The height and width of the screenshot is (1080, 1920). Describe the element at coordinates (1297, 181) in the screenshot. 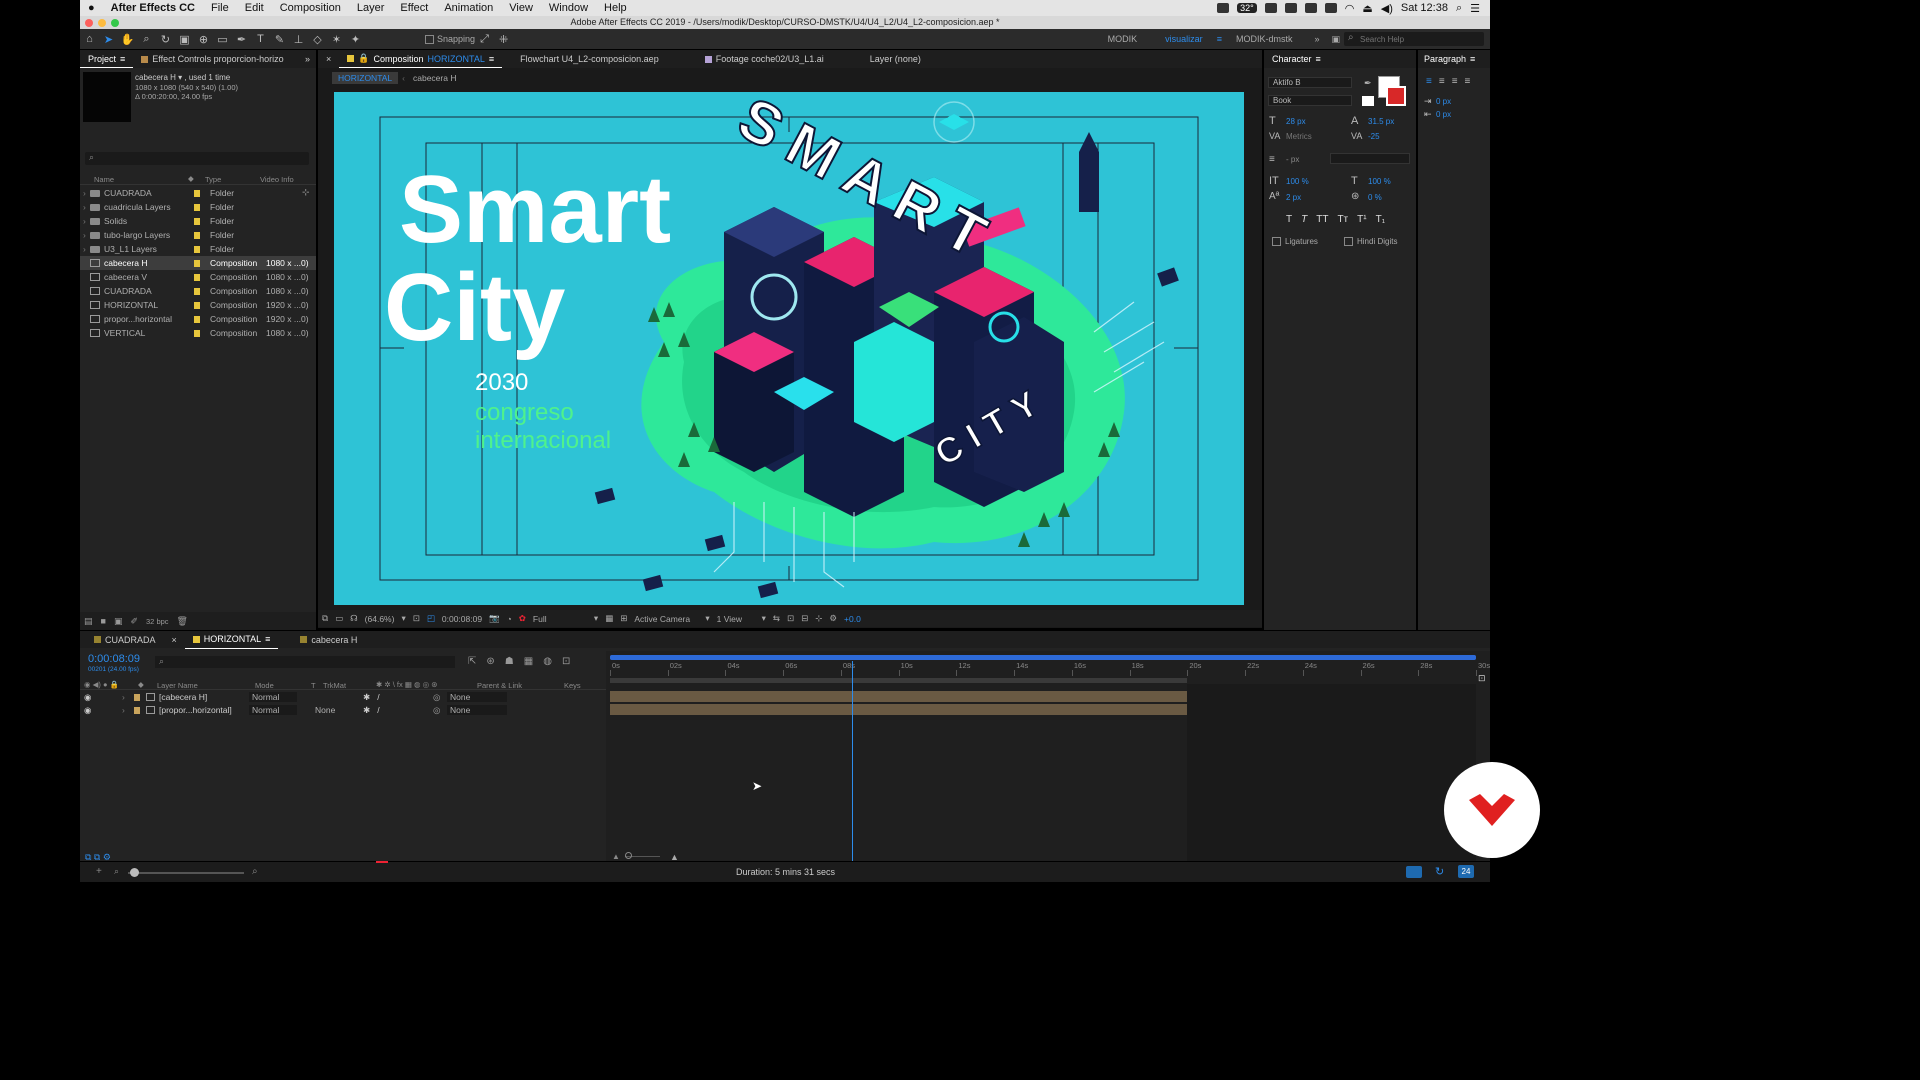

I see `vertical-scale-value: 100 %` at that location.